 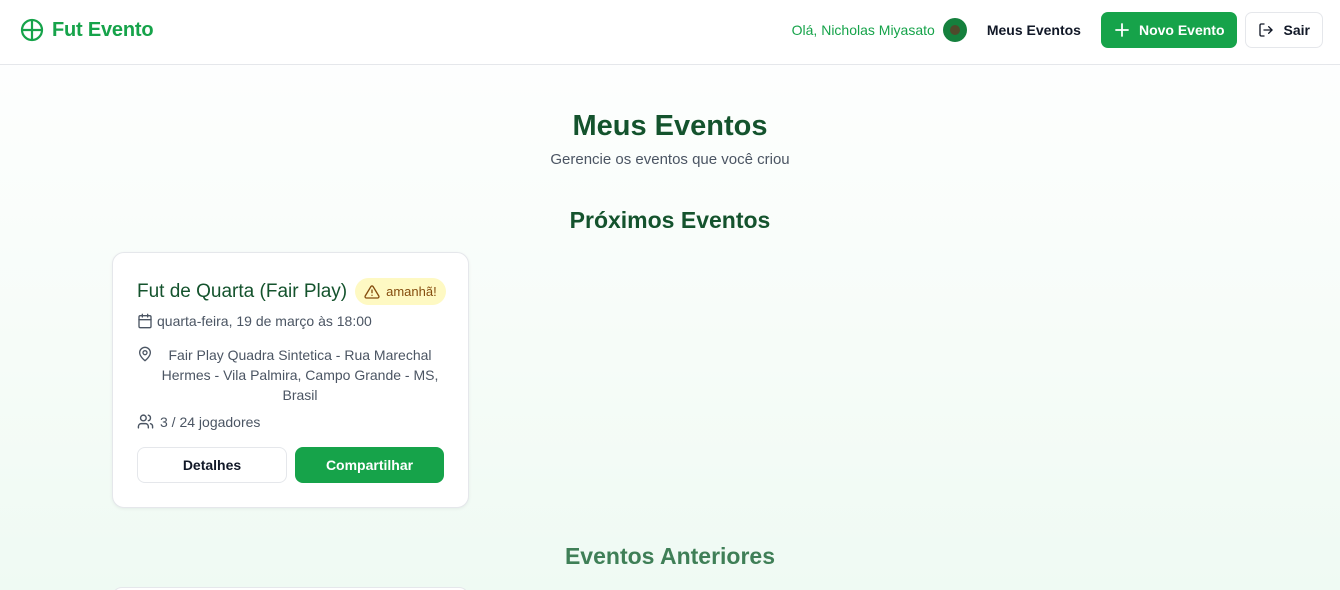 What do you see at coordinates (103, 29) in the screenshot?
I see `brand-name: Fut Evento` at bounding box center [103, 29].